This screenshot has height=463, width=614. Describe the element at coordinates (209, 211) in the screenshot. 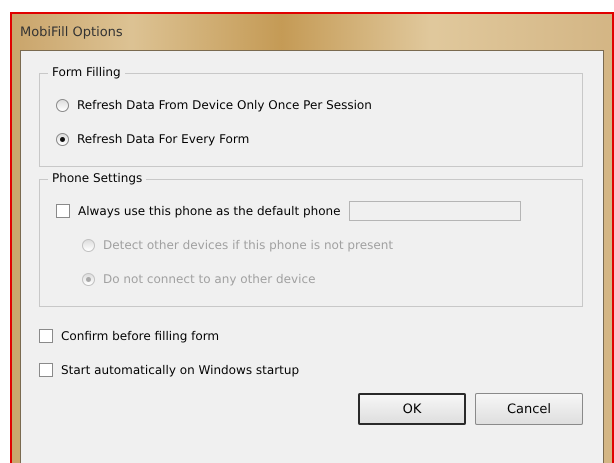

I see `checkbox-label: Always use this phone as the default phone` at that location.